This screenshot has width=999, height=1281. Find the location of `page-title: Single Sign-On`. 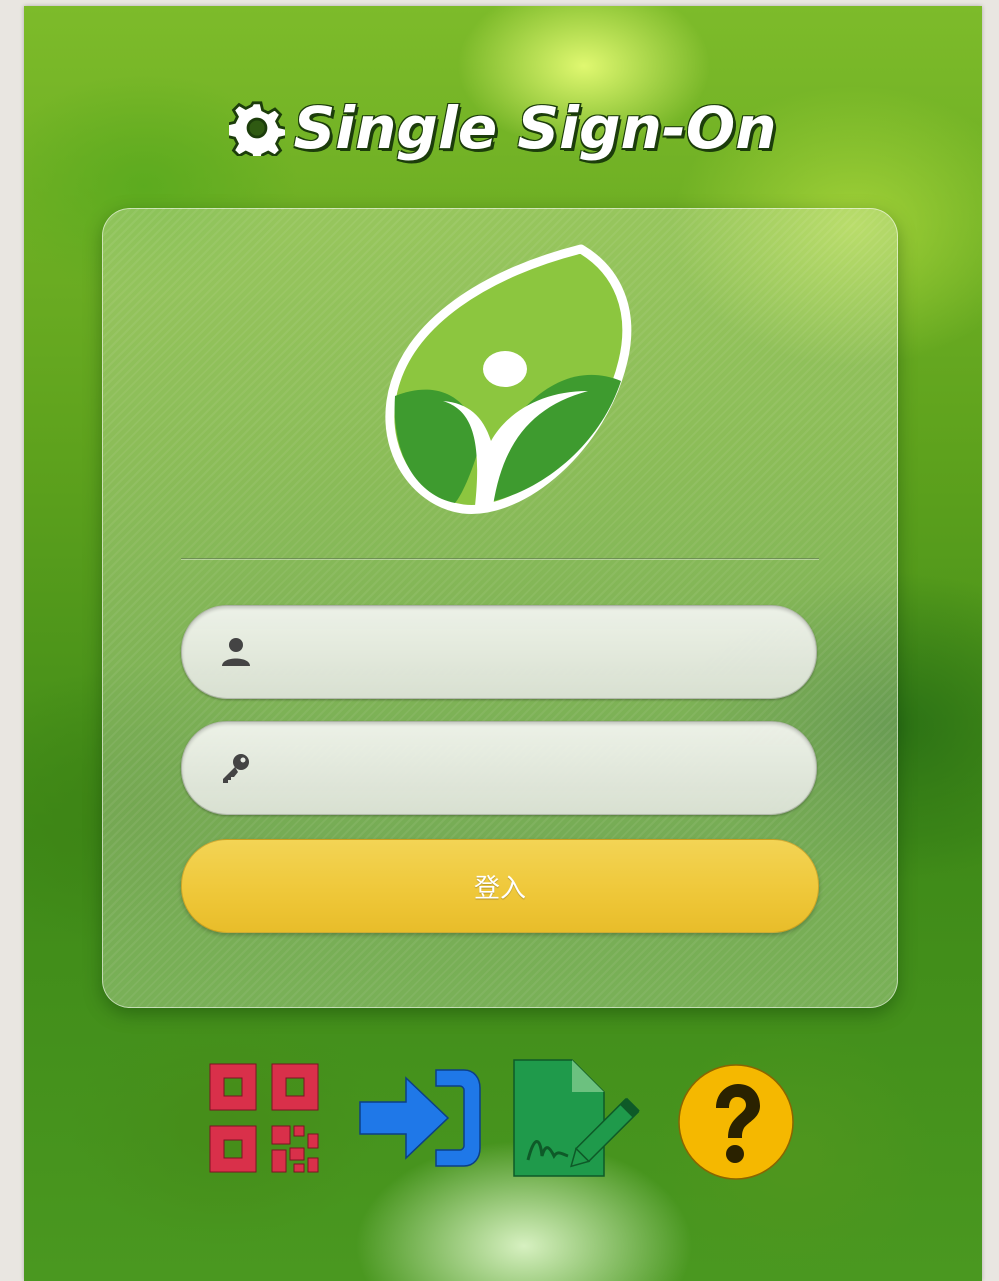

page-title: Single Sign-On is located at coordinates (503, 128).